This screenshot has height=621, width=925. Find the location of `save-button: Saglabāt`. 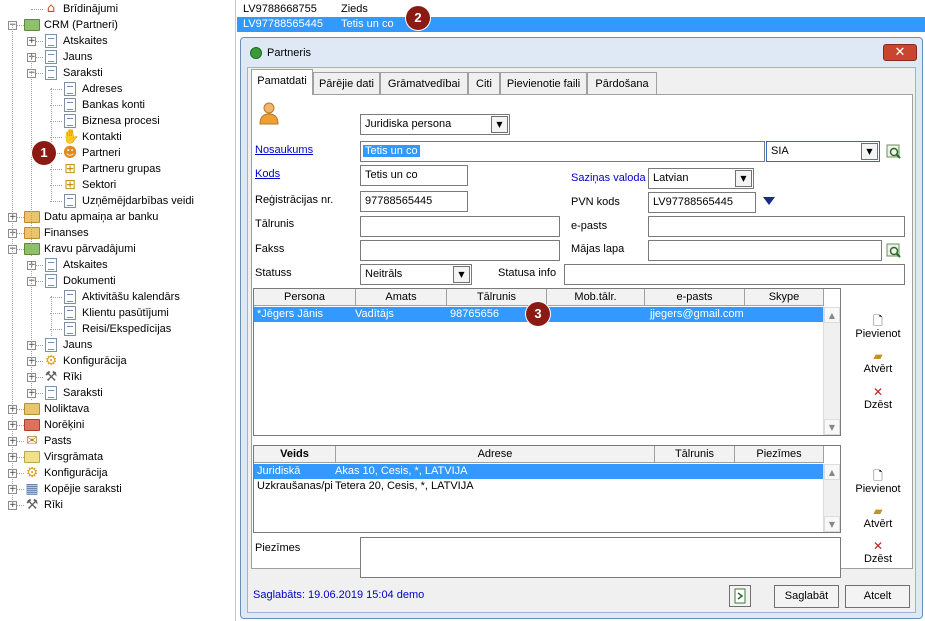

save-button: Saglabāt is located at coordinates (806, 596).